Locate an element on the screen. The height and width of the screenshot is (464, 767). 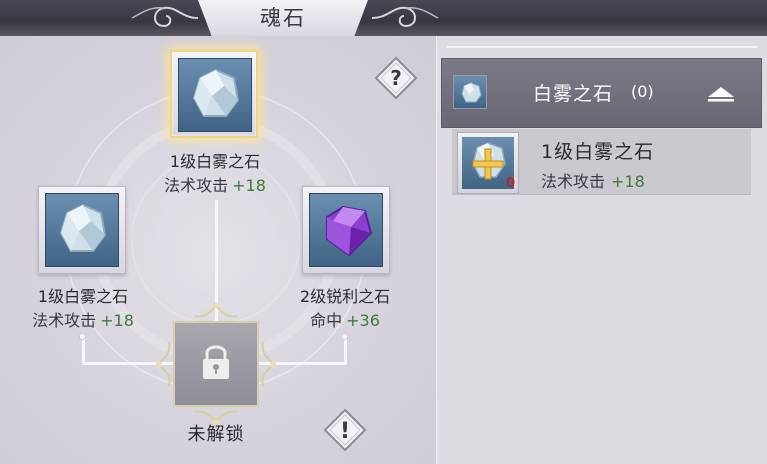
ornament-swirl-left-icon is located at coordinates (165, 17).